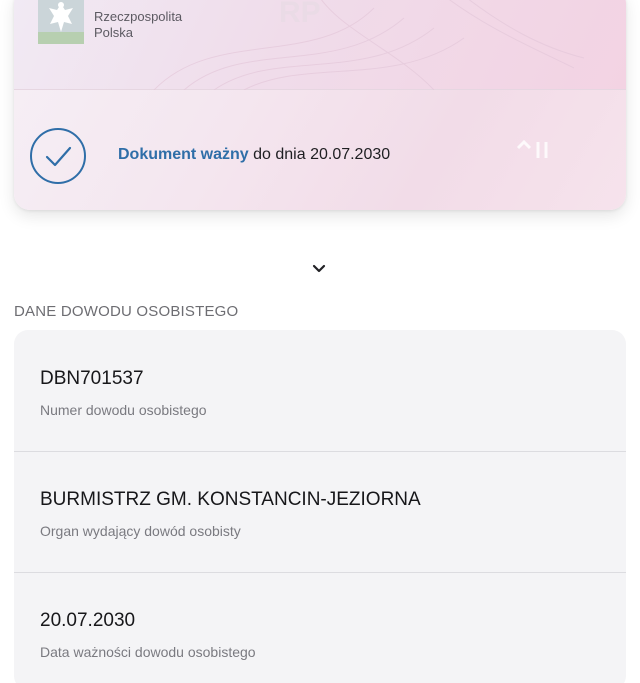 The width and height of the screenshot is (640, 683). I want to click on document-status: Dokument ważny do dnia 20.07.2030, so click(254, 155).